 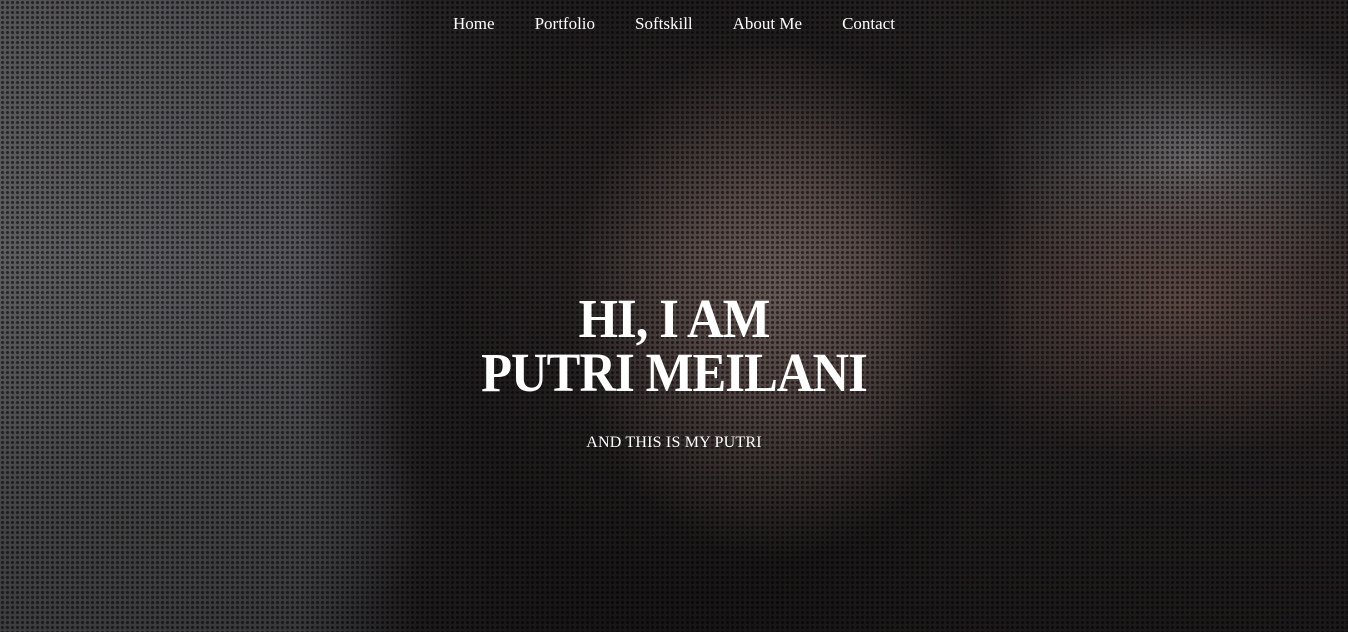 I want to click on nav-about-me-link: About Me, so click(x=767, y=24).